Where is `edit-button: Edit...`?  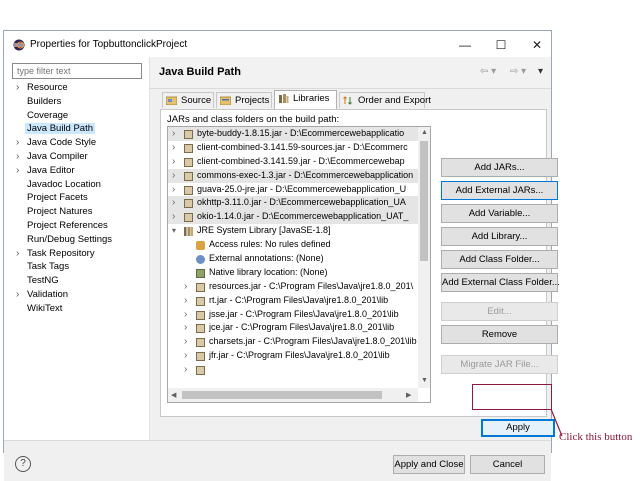
edit-button: Edit... is located at coordinates (499, 311).